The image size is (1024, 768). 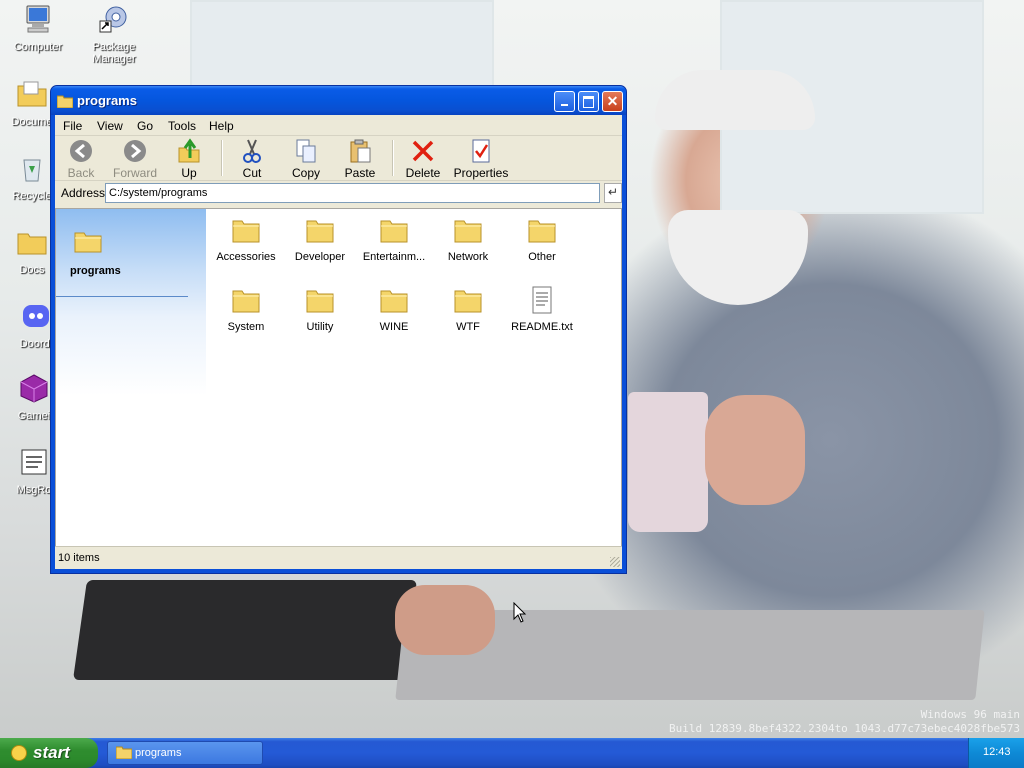 I want to click on menu-go: Go, so click(x=145, y=126).